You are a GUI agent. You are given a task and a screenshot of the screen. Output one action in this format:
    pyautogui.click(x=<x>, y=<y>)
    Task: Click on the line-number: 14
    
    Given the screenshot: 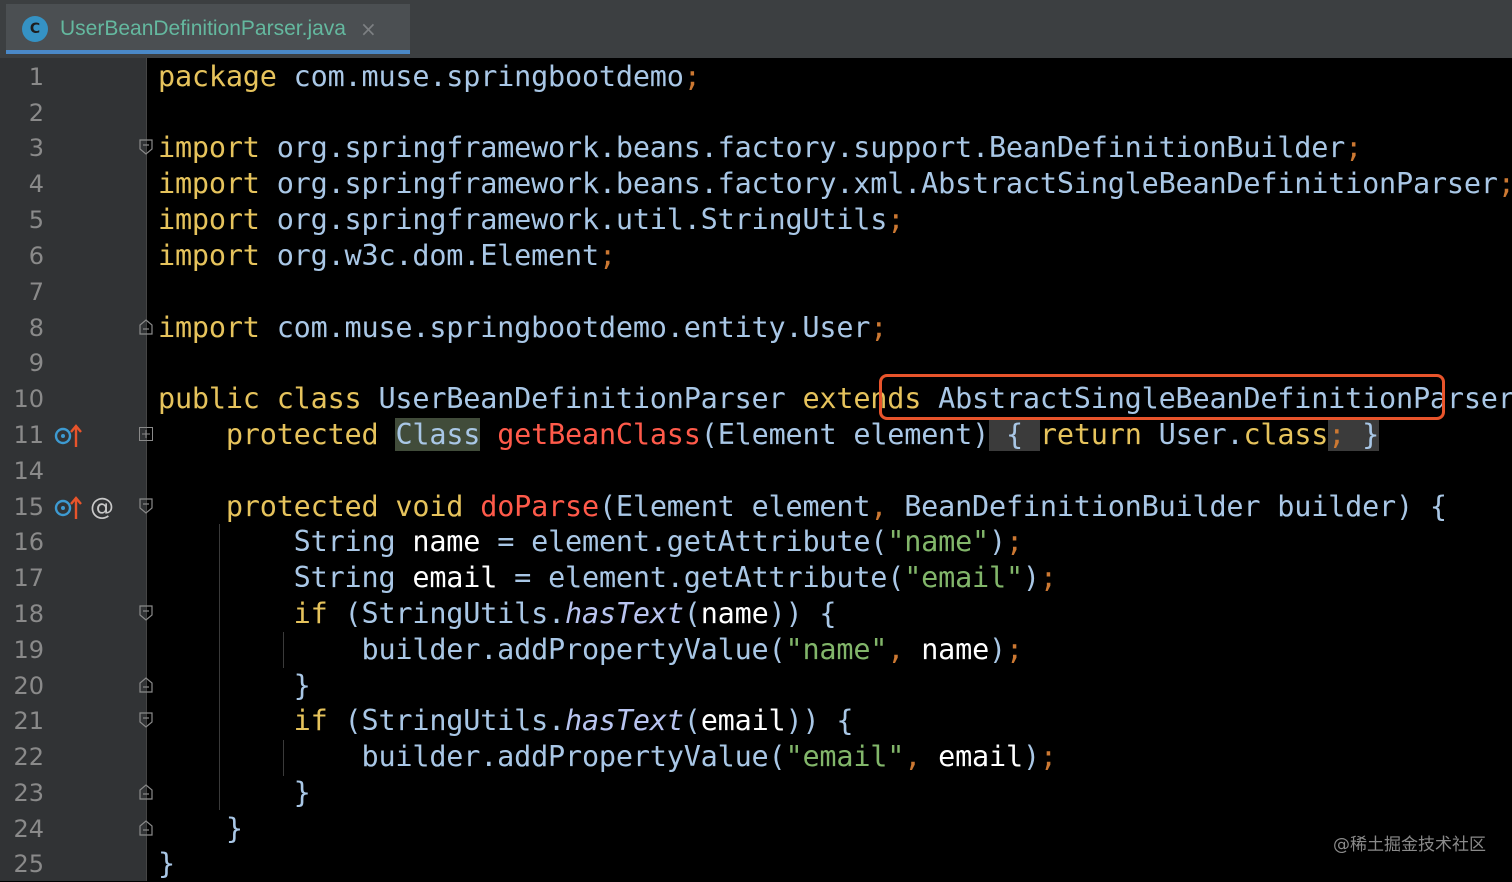 What is the action you would take?
    pyautogui.click(x=28, y=471)
    